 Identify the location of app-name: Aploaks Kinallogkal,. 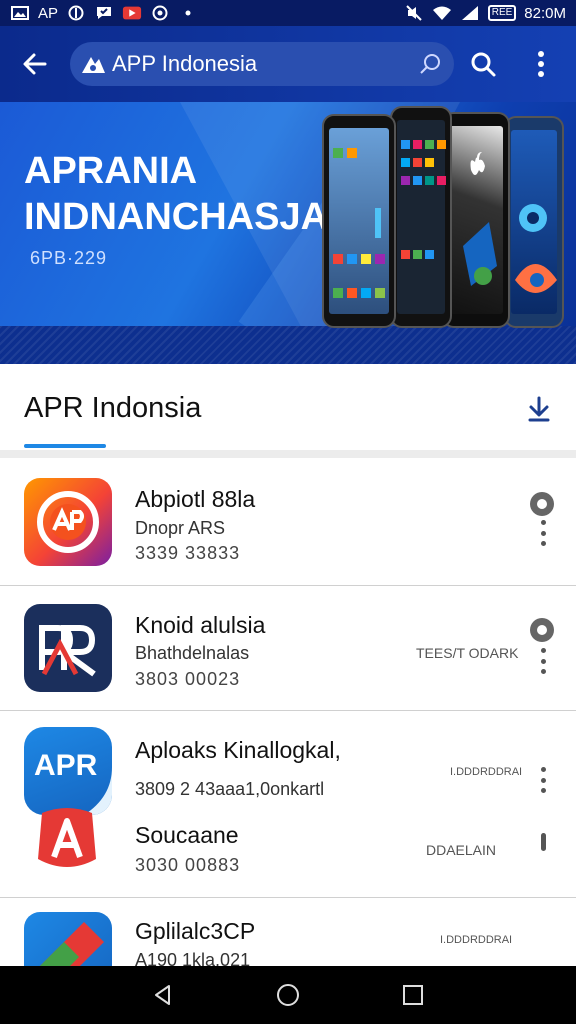
(238, 750).